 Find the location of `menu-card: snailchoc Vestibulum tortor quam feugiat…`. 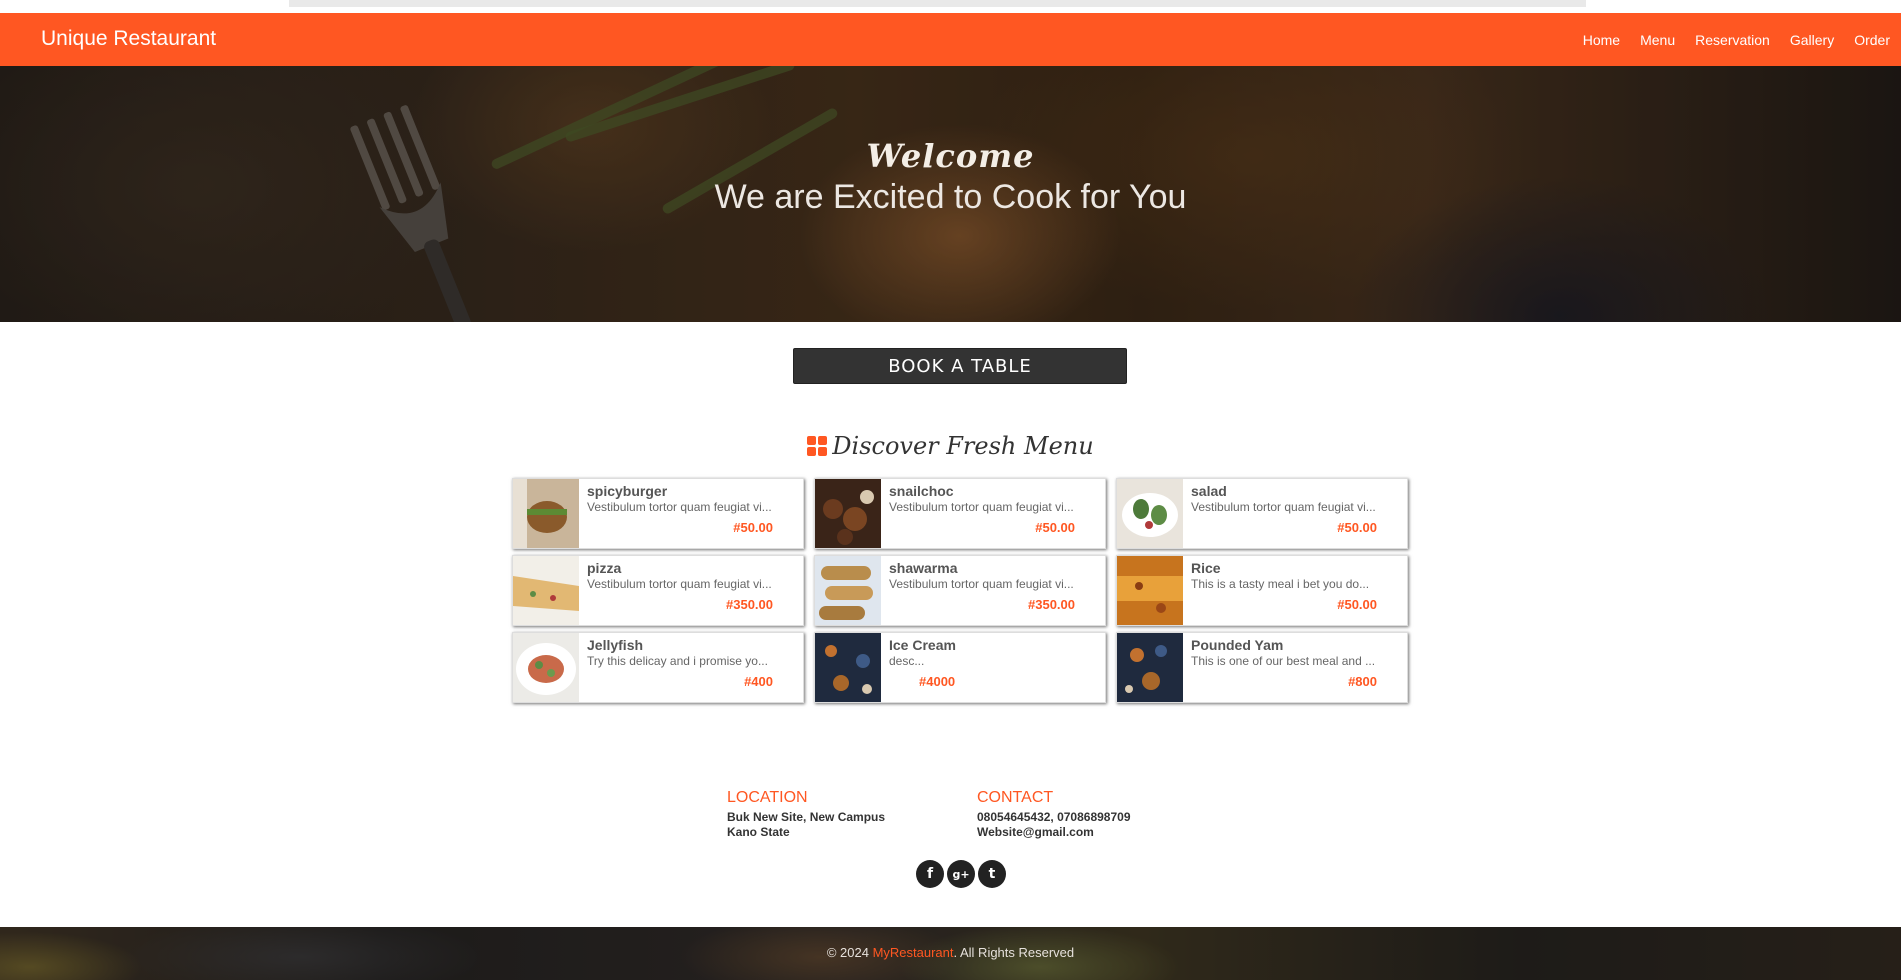

menu-card: snailchoc Vestibulum tortor quam feugiat… is located at coordinates (960, 513).